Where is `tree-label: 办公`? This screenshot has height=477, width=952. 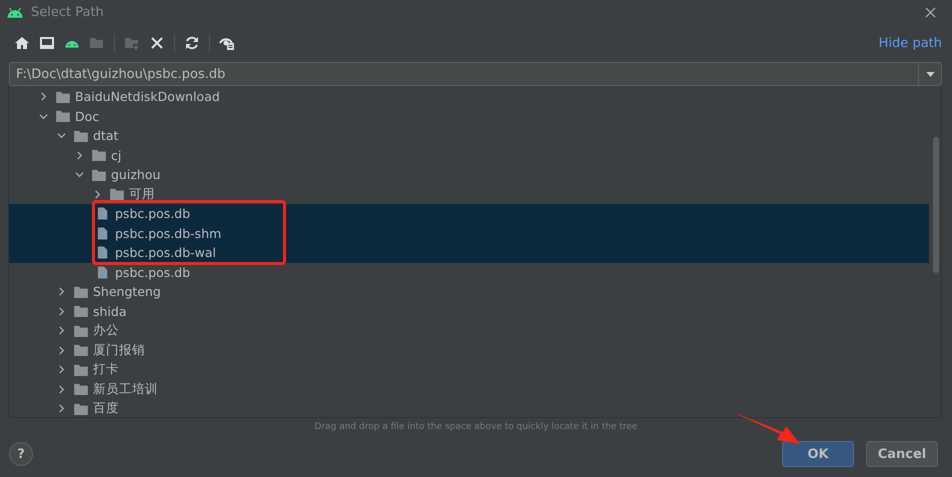
tree-label: 办公 is located at coordinates (106, 331).